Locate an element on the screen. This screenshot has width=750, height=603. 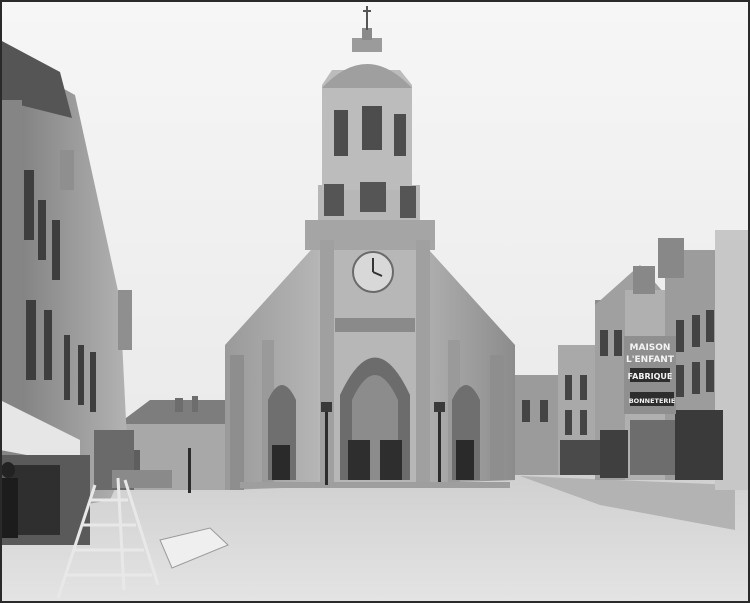
wall-sign: MAISON L'ENFANT FABRIQUE BONNETERIE is located at coordinates (650, 375).